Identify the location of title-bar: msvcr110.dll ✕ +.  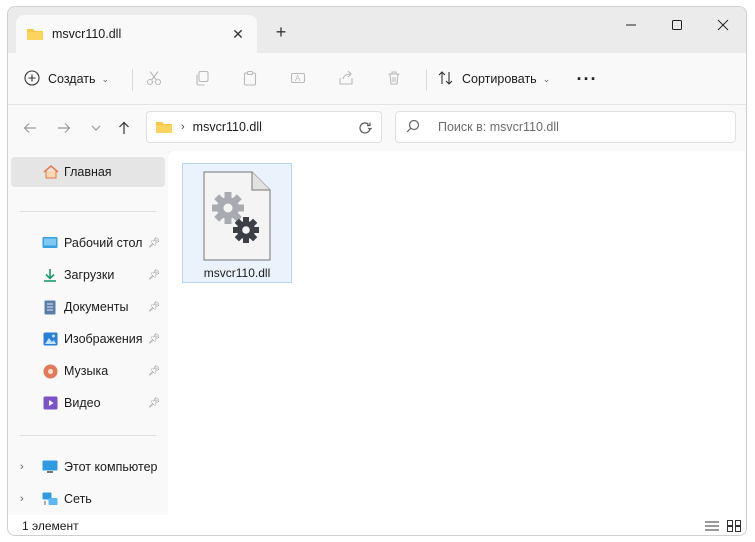
(377, 30).